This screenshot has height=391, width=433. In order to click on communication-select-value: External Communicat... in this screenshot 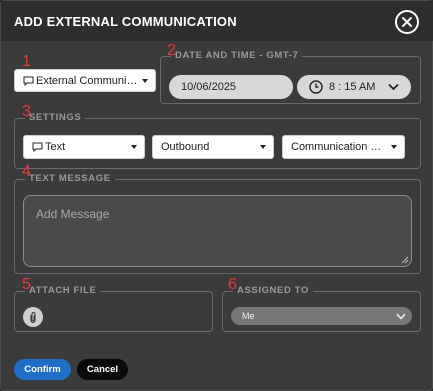, I will do `click(87, 80)`.